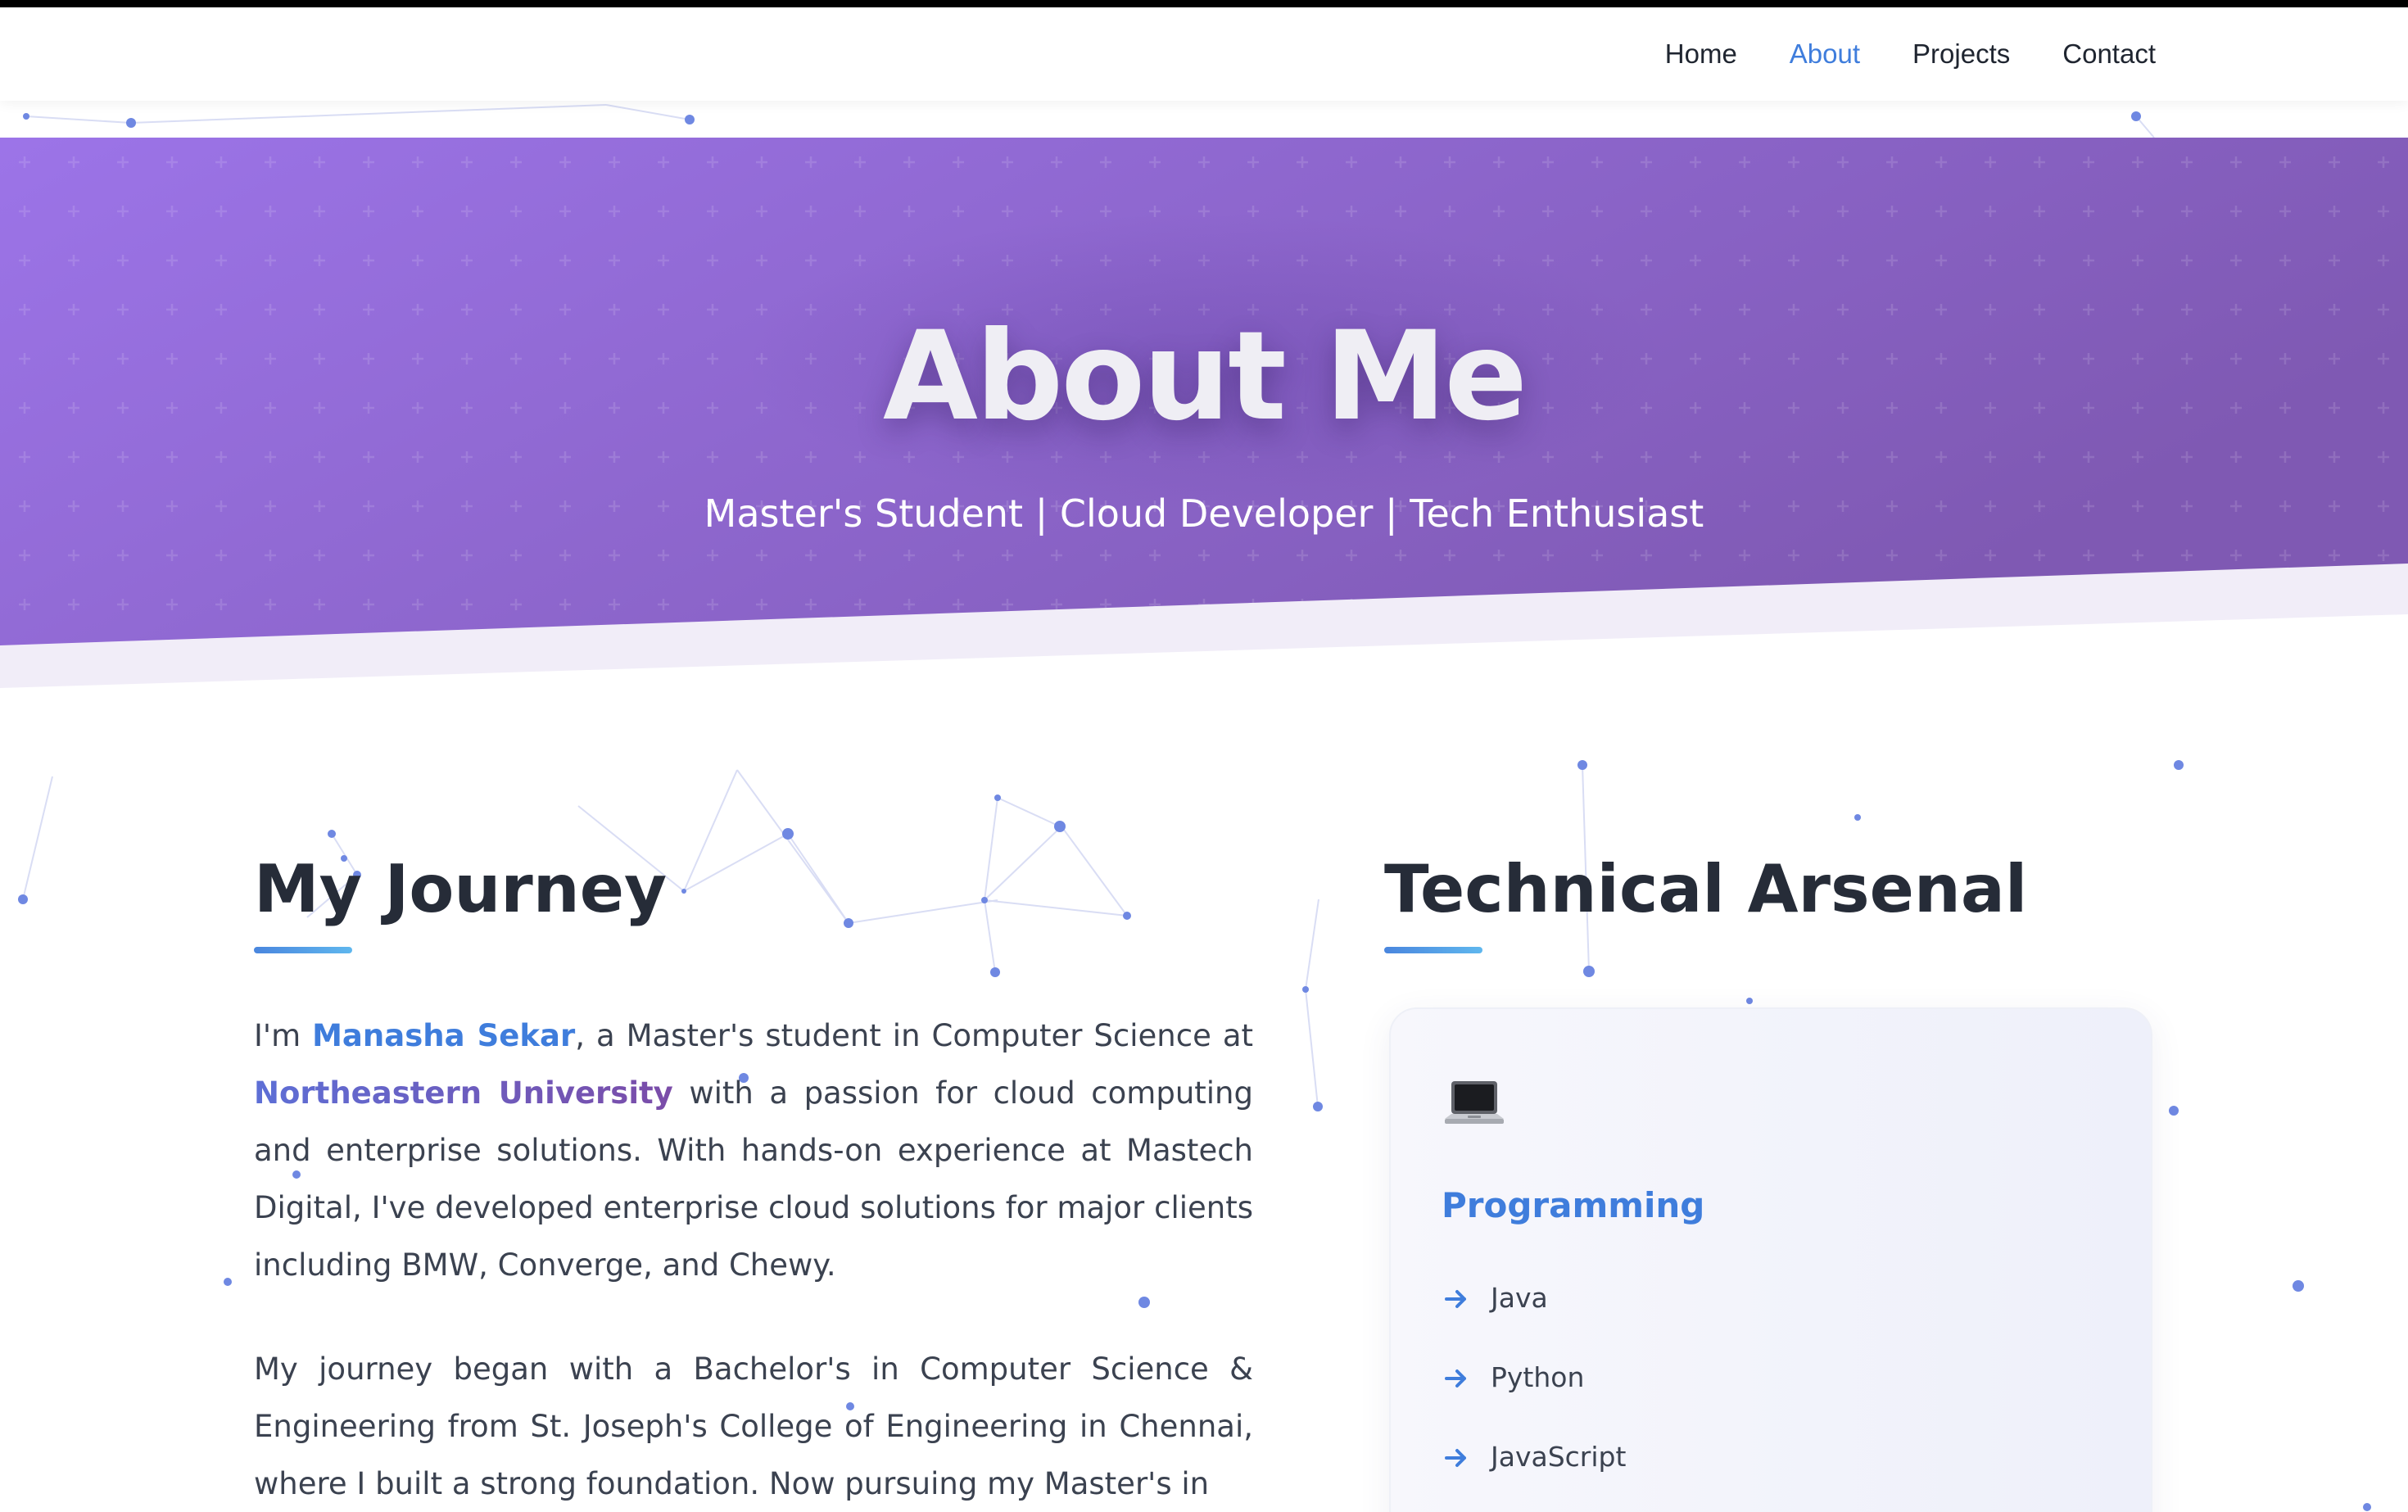  I want to click on window-top-edge, so click(1204, 3).